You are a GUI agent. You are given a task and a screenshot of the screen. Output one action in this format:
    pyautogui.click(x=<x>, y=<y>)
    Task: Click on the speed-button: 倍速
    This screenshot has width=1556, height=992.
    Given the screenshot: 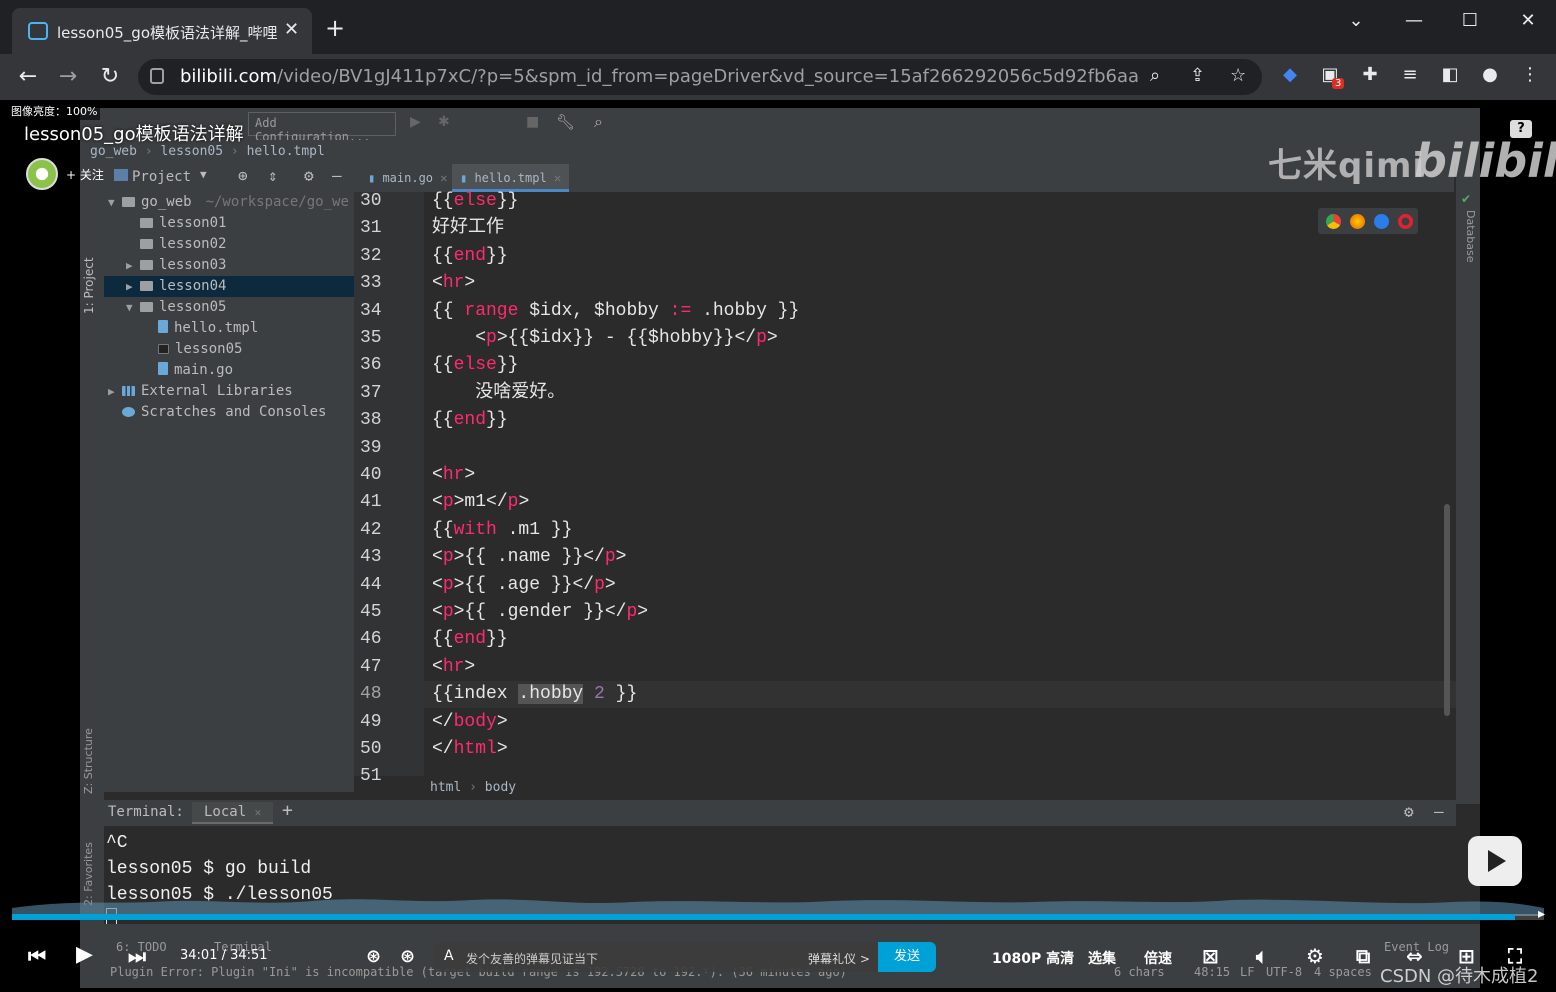 What is the action you would take?
    pyautogui.click(x=1158, y=958)
    